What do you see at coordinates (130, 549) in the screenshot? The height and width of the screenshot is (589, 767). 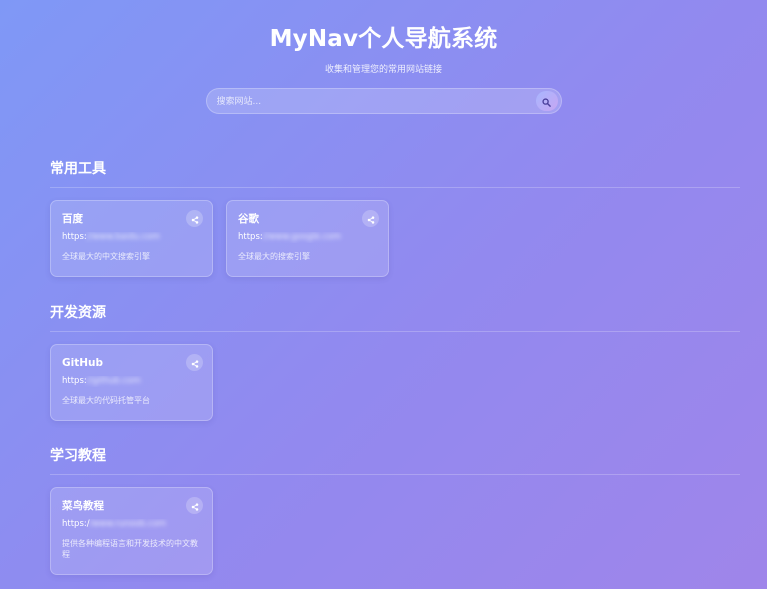 I see `card-description: 提供各种编程语言和开发技术的中文教程` at bounding box center [130, 549].